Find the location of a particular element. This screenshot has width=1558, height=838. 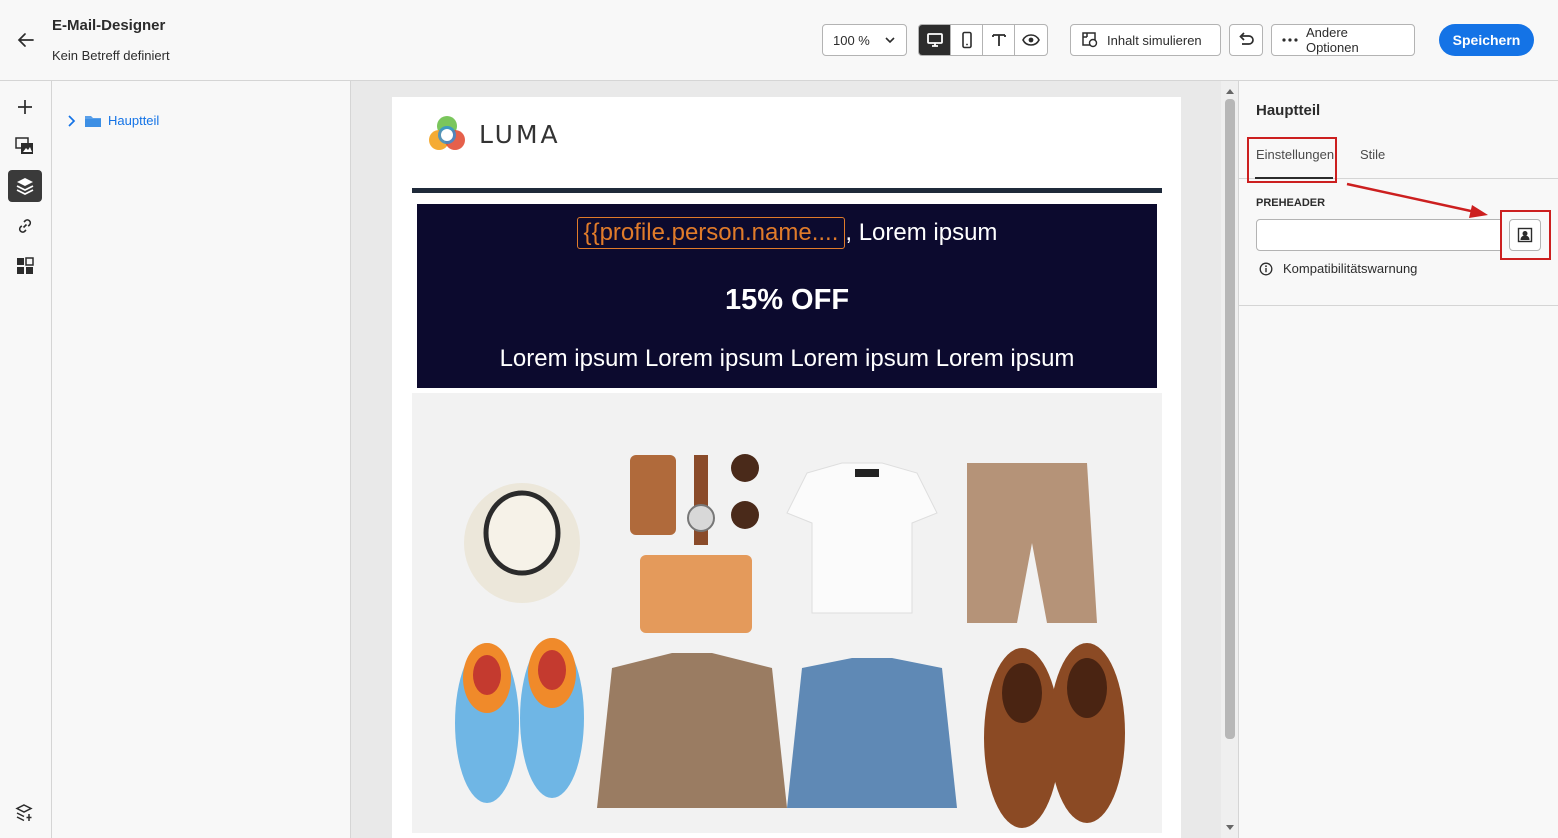

save-button: Speichern is located at coordinates (1486, 40).